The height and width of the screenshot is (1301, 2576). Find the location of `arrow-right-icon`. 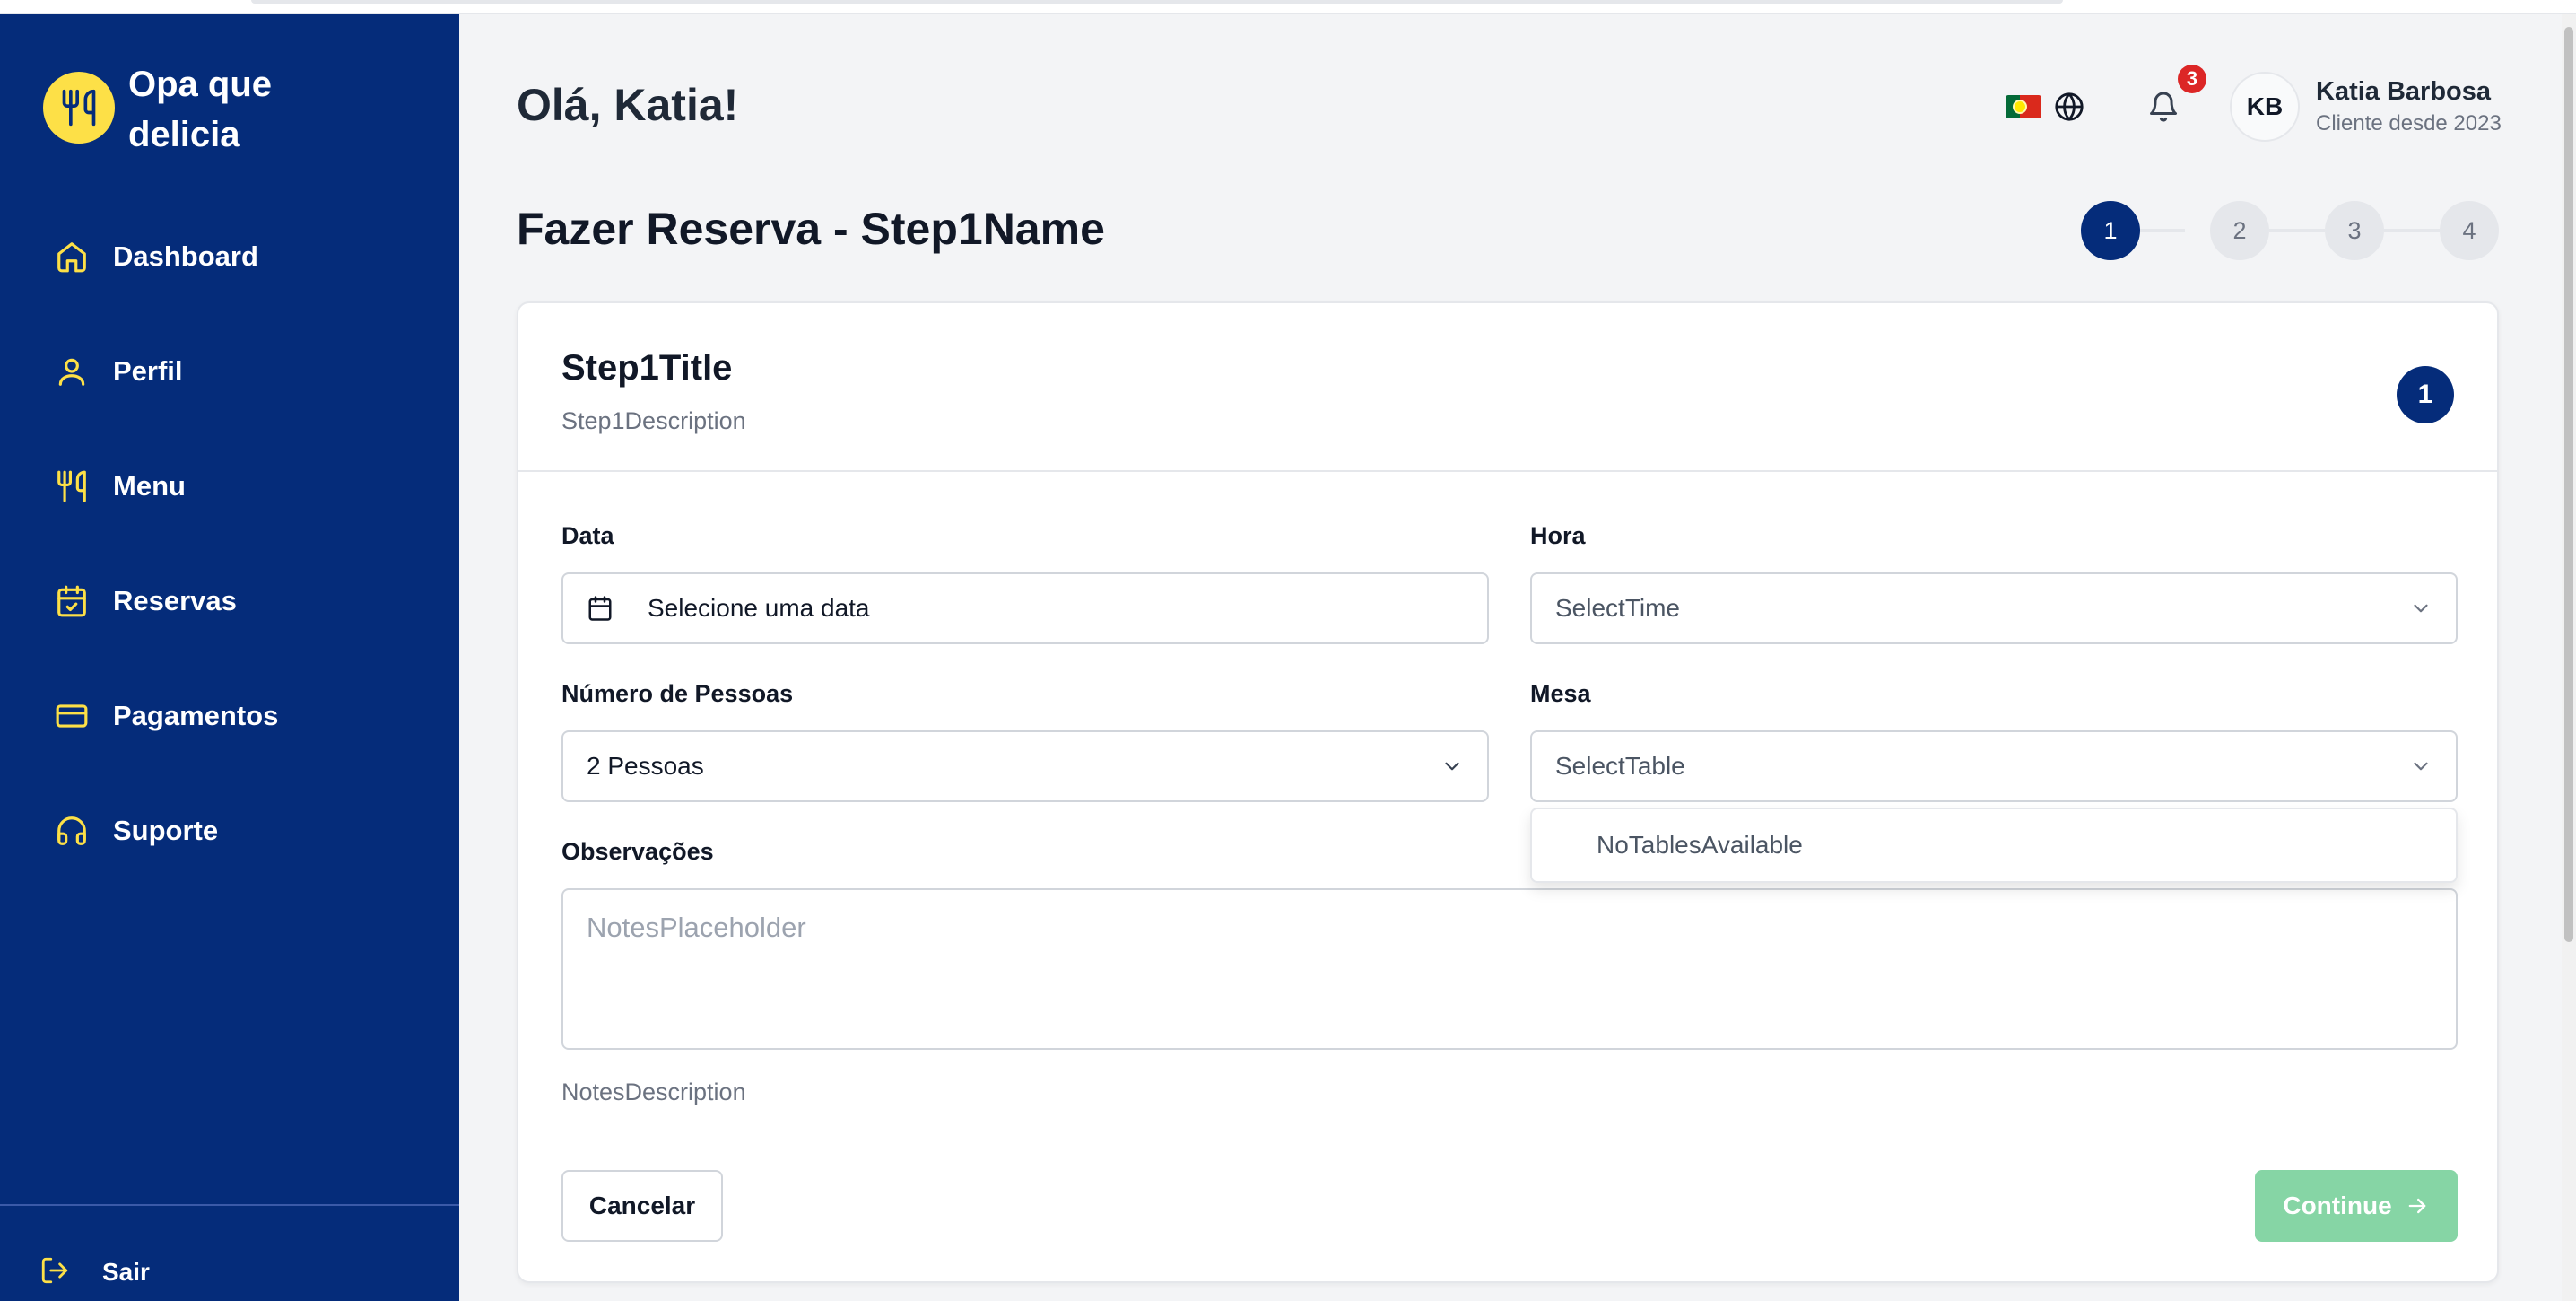

arrow-right-icon is located at coordinates (2416, 1206).